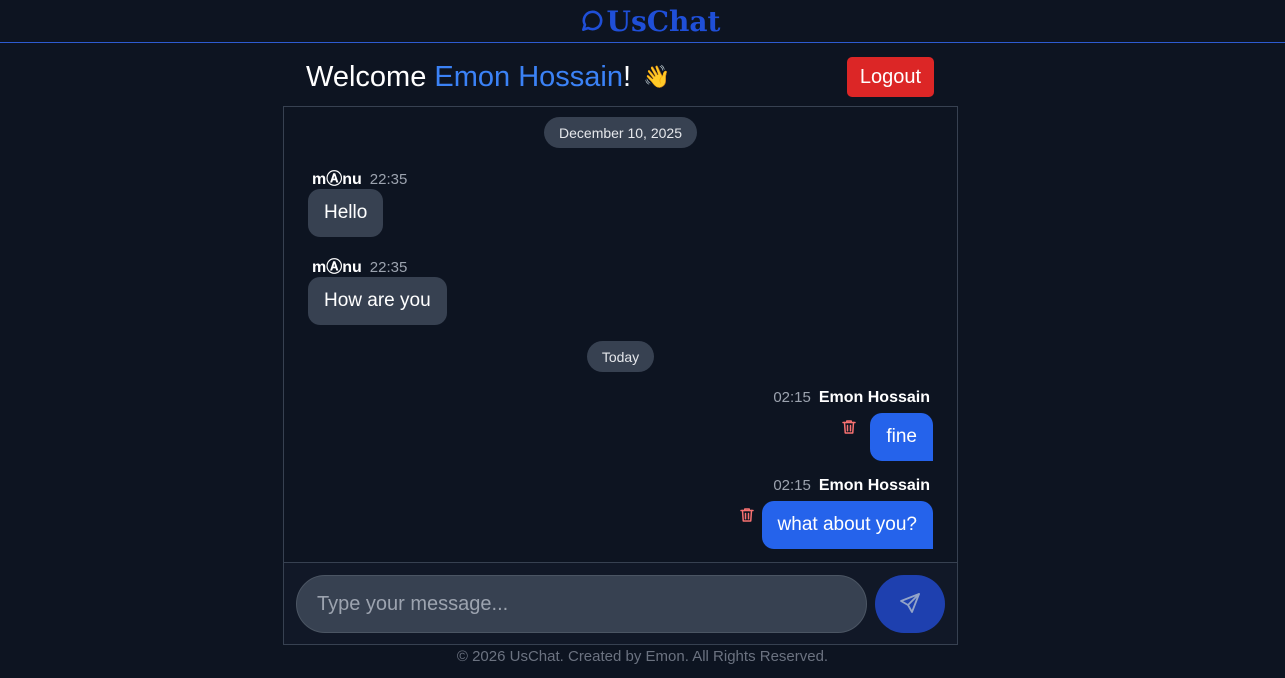 This screenshot has height=678, width=1285. What do you see at coordinates (370, 76) in the screenshot?
I see `welcome-prefix: Welcome` at bounding box center [370, 76].